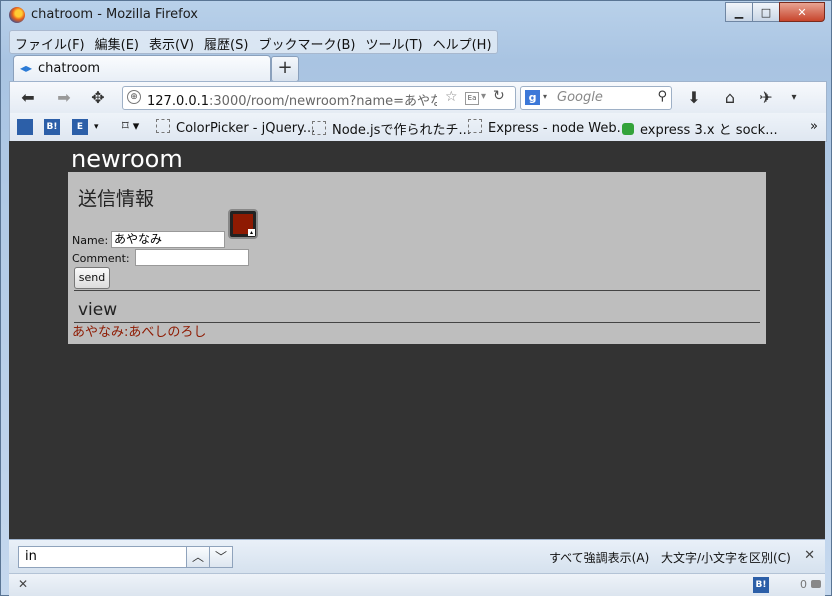  Describe the element at coordinates (417, 556) in the screenshot. I see `find-bar: in ︿ ﹀ すべて強調表示(A) 大文字/小文字を区別(C) ✕` at that location.